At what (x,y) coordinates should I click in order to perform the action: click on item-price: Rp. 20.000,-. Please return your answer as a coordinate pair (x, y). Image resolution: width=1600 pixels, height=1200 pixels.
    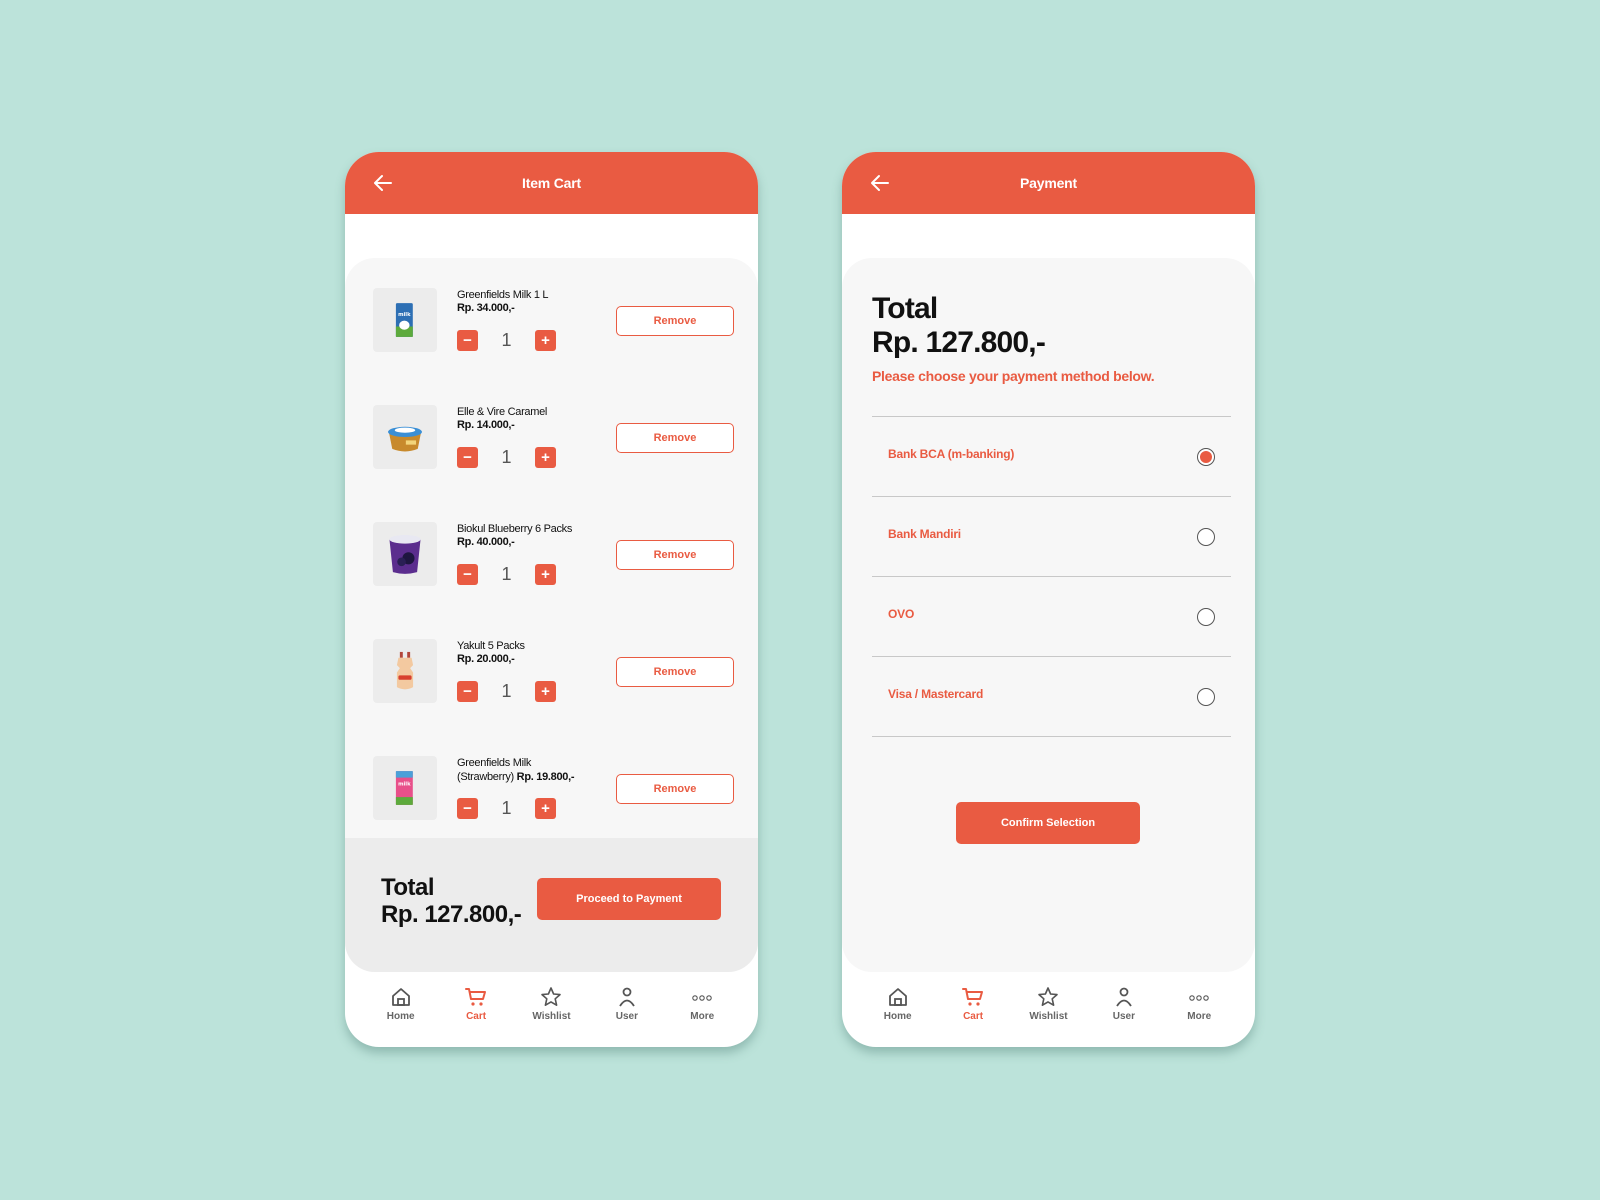
    Looking at the image, I should click on (486, 659).